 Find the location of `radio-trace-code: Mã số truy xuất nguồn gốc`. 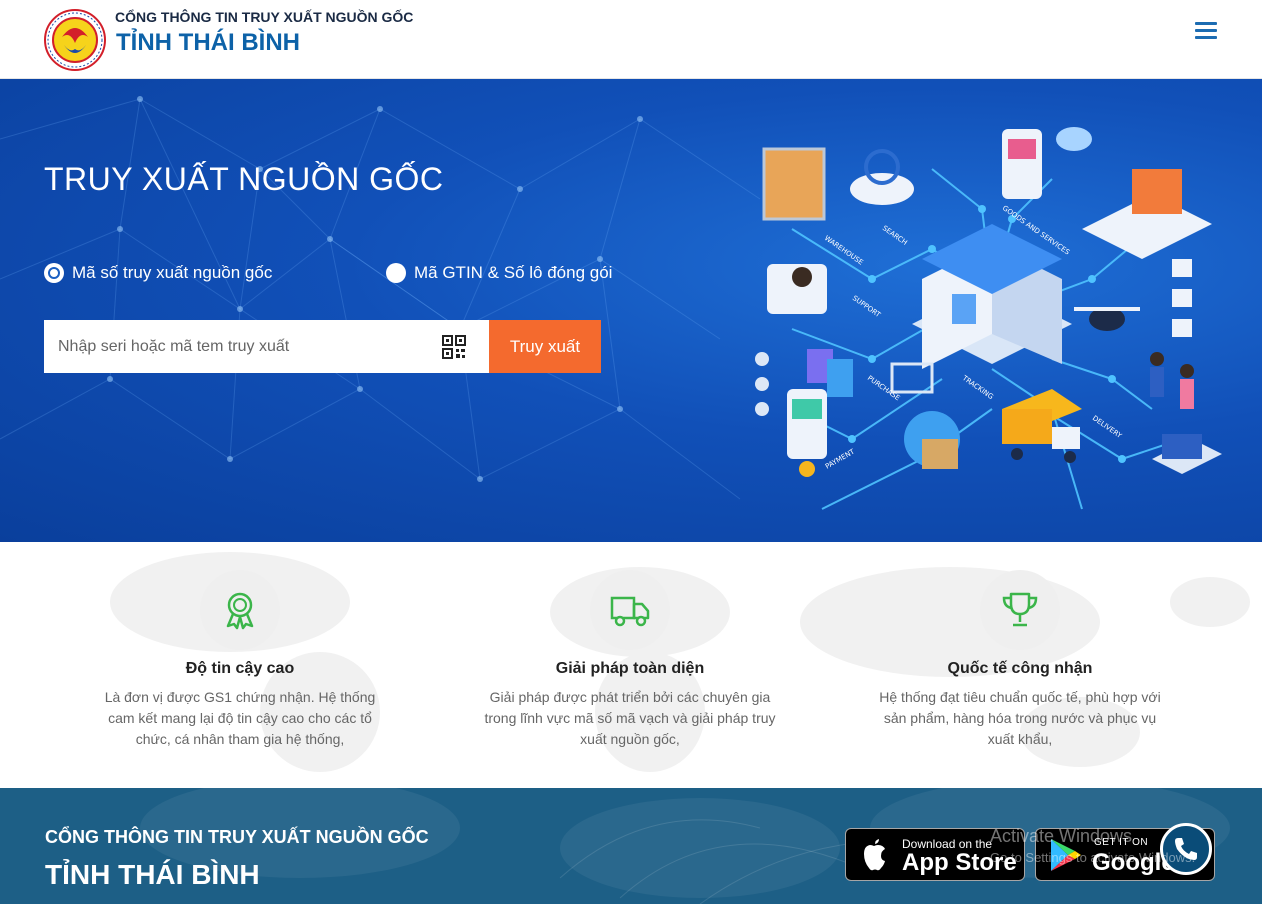

radio-trace-code: Mã số truy xuất nguồn gốc is located at coordinates (158, 273).